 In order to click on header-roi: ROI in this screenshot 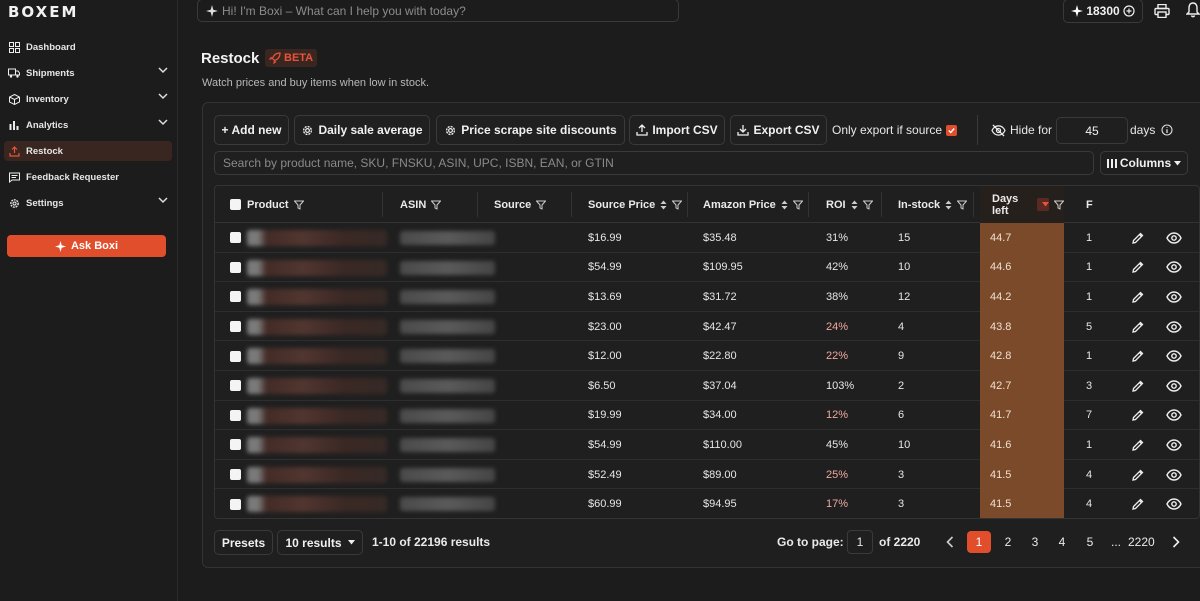, I will do `click(854, 204)`.